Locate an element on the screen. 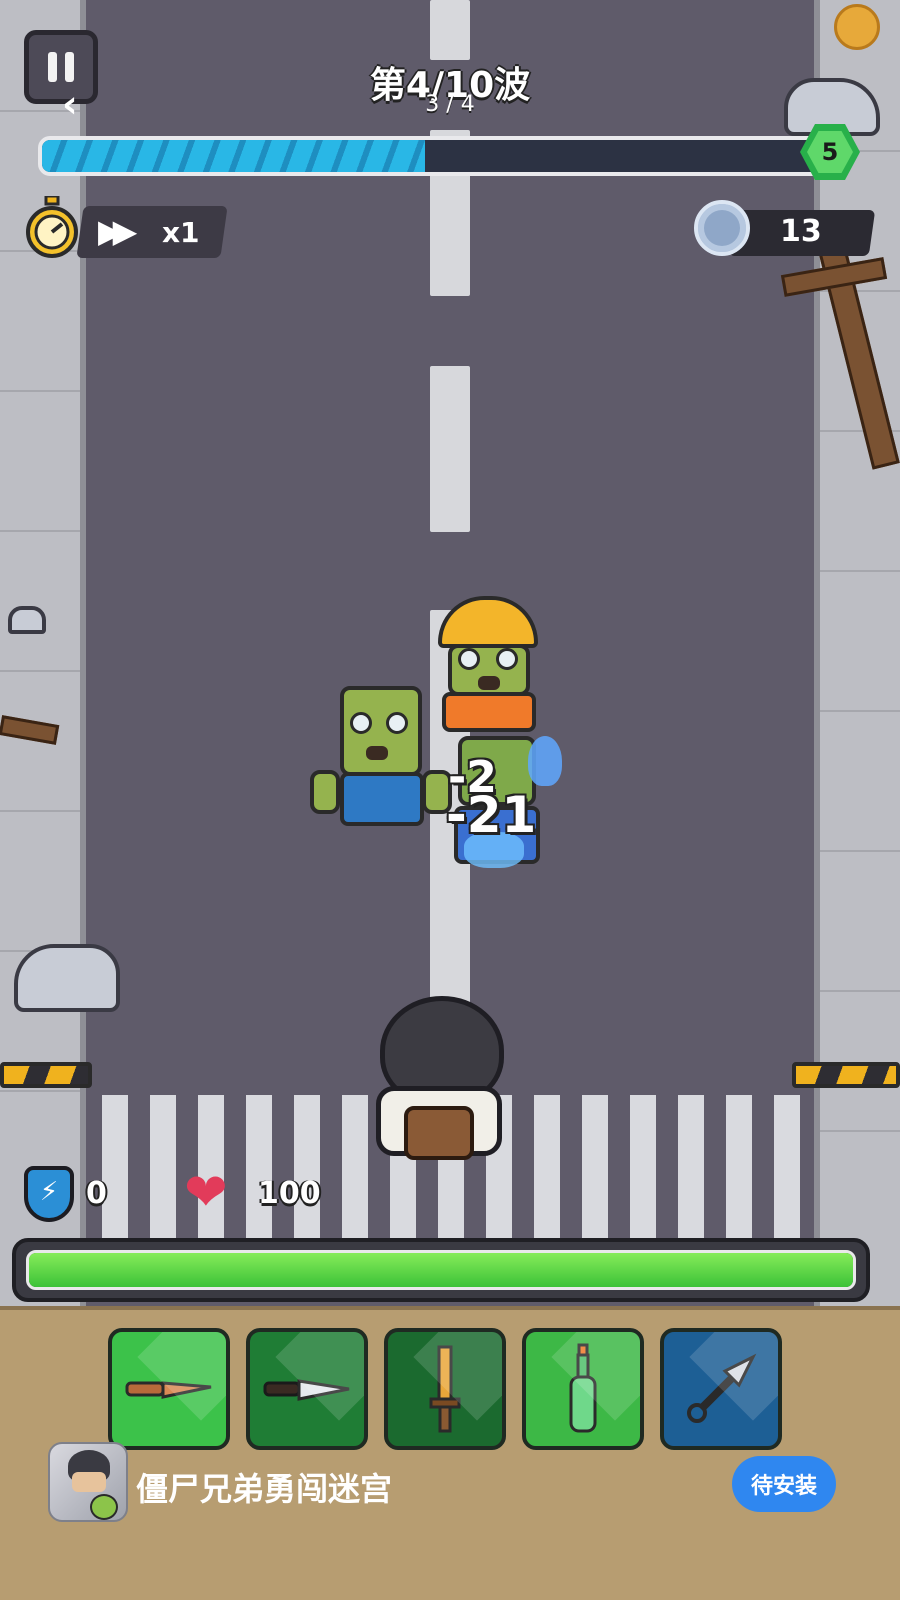 The width and height of the screenshot is (900, 1600). app-icon is located at coordinates (88, 1482).